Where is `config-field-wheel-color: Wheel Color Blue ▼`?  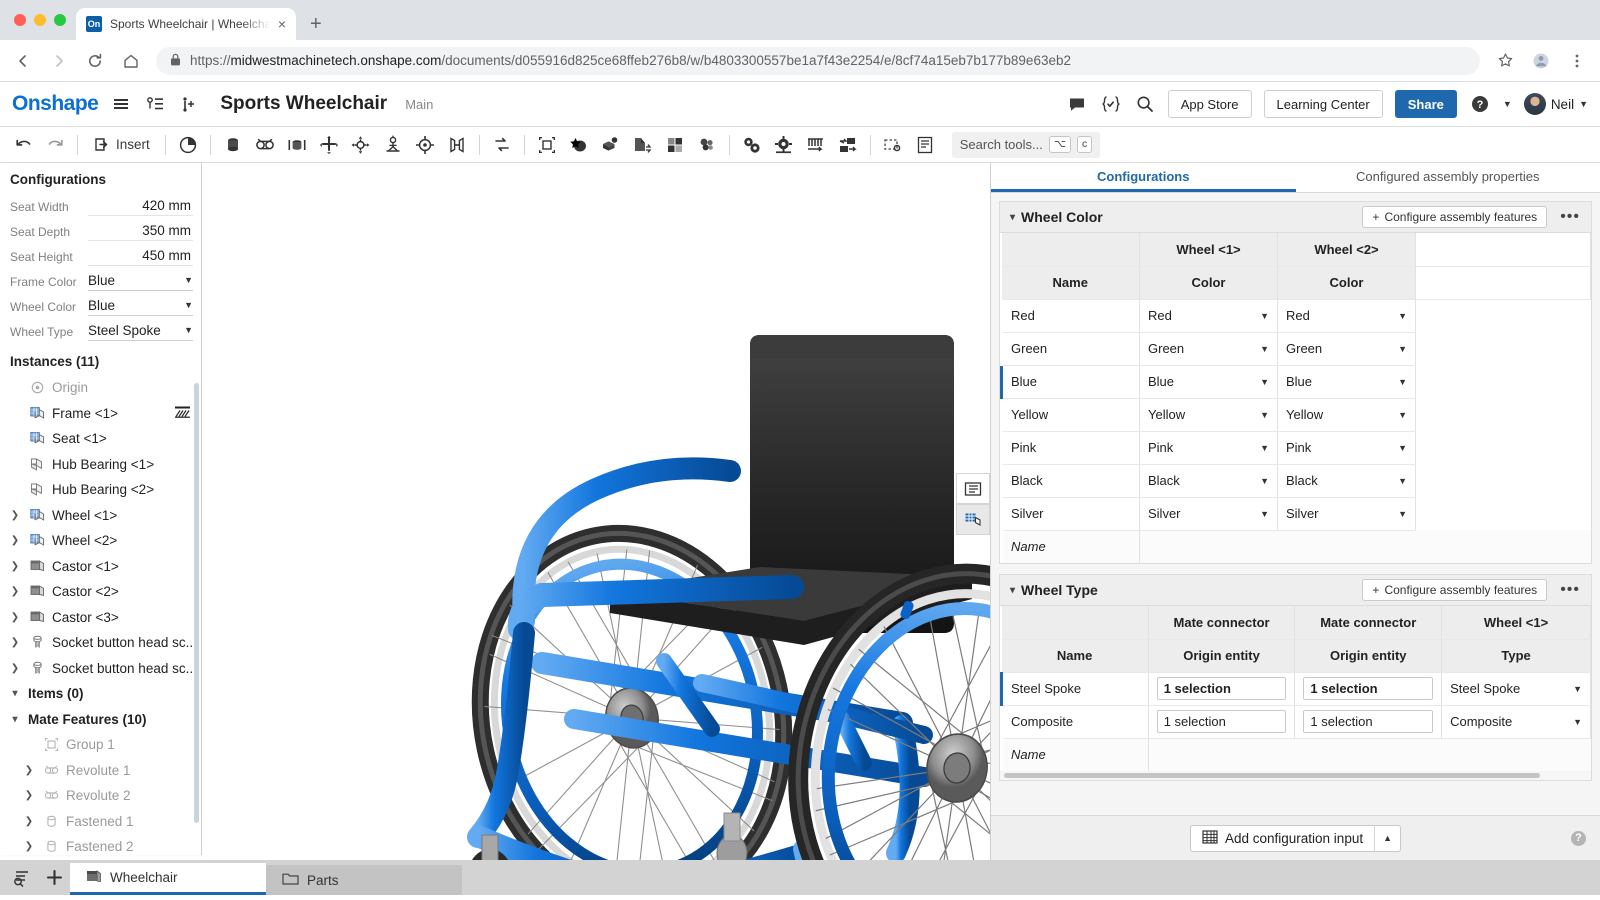 config-field-wheel-color: Wheel Color Blue ▼ is located at coordinates (100, 306).